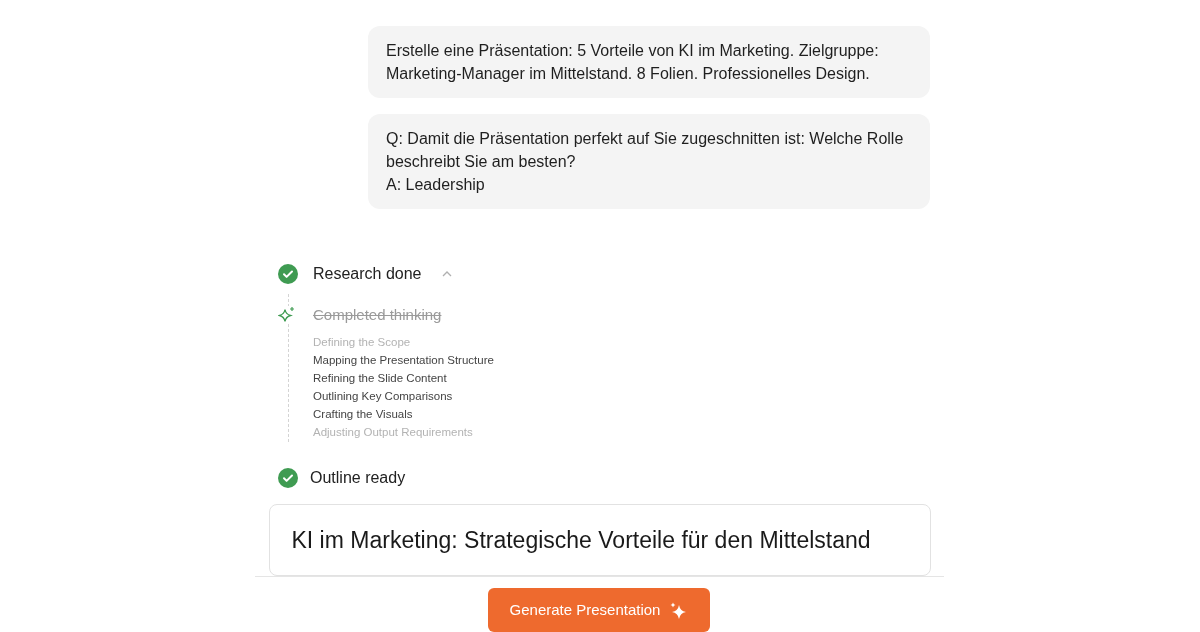 Image resolution: width=1200 pixels, height=632 pixels. Describe the element at coordinates (581, 540) in the screenshot. I see `presentation-title: KI im Marketing: Strategische Vorteile für den Mittelstand` at that location.